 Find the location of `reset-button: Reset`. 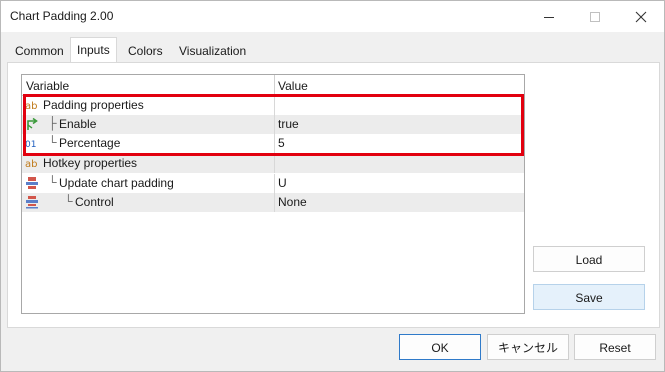

reset-button: Reset is located at coordinates (615, 347).